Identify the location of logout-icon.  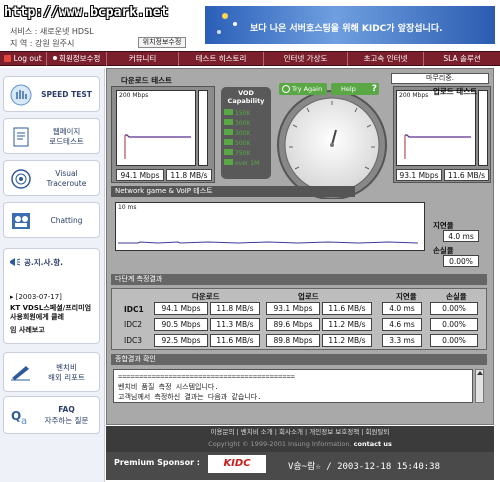
(8, 58).